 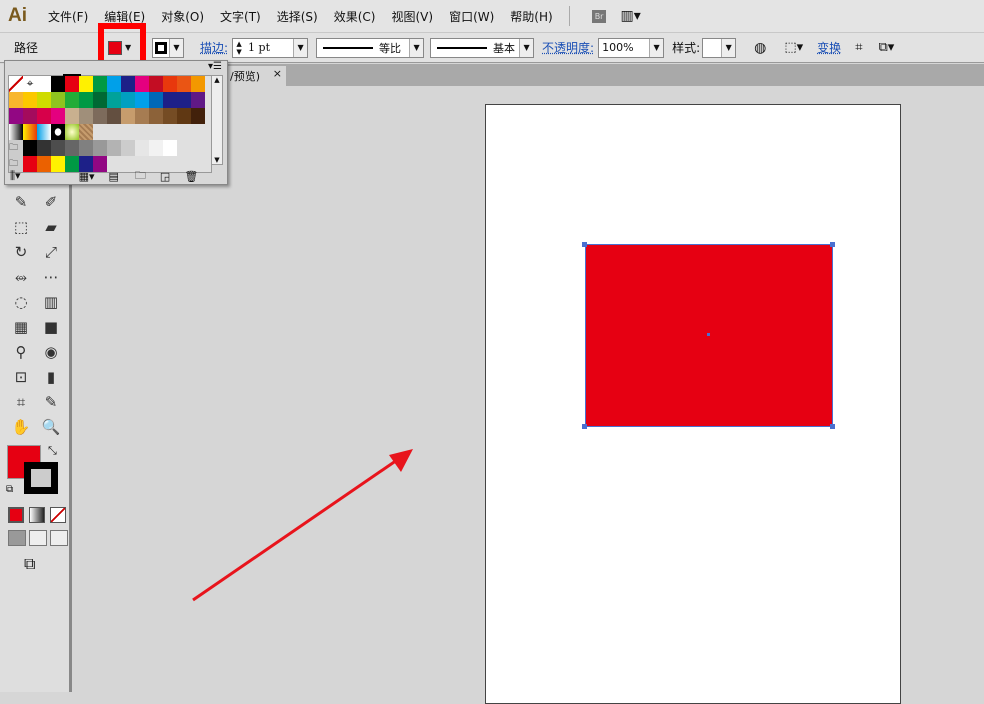 I want to click on delete-swatch-icon: 🗑, so click(x=191, y=176).